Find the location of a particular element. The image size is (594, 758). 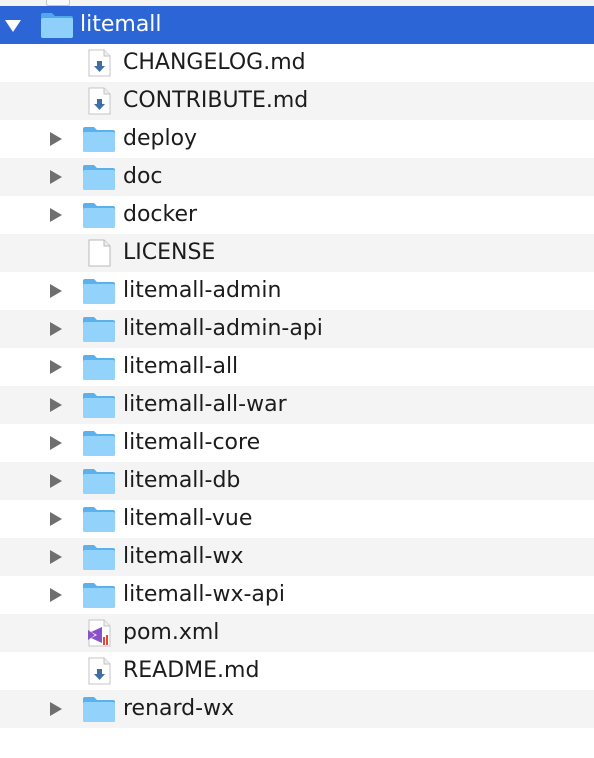

file-row: CHANGELOG.md is located at coordinates (297, 63).